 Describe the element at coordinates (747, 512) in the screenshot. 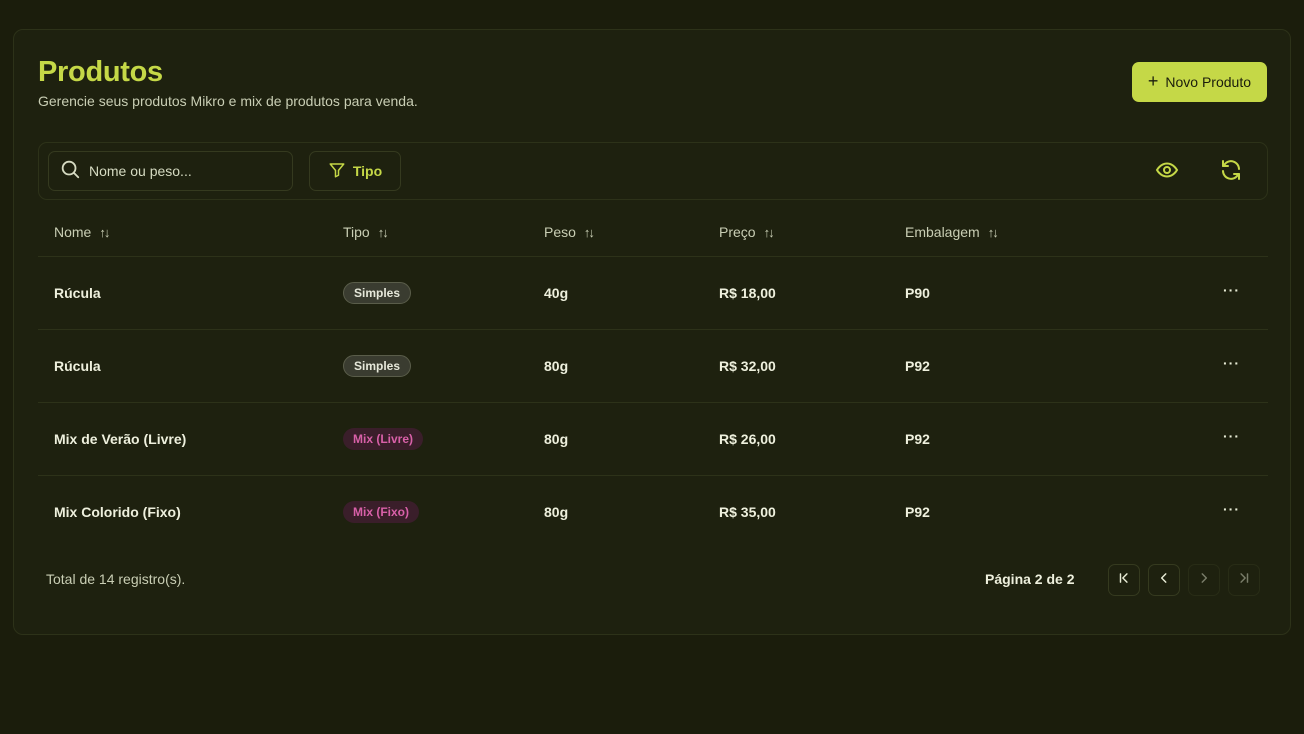

I see `cell-preco: R$ 35,00` at that location.